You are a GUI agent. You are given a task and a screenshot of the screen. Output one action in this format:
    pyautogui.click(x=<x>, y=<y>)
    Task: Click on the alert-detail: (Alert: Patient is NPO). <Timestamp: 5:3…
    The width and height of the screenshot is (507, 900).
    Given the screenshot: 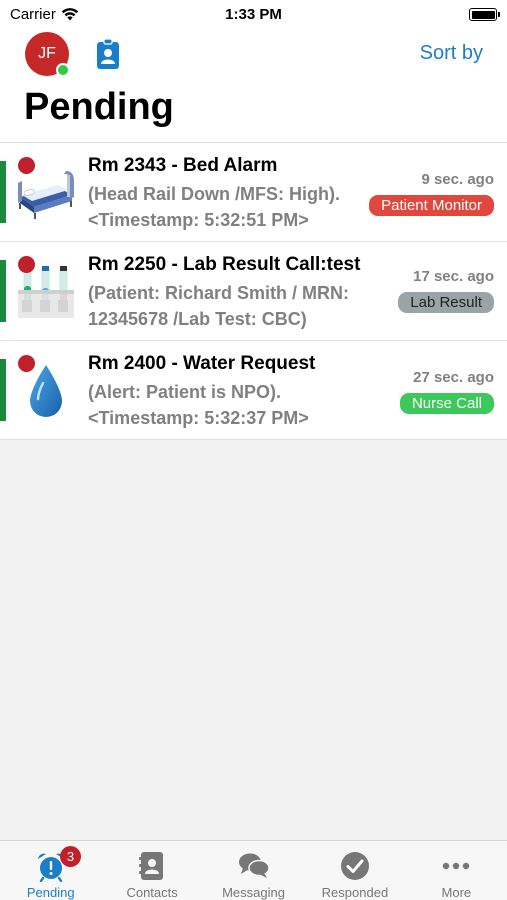 What is the action you would take?
    pyautogui.click(x=198, y=405)
    